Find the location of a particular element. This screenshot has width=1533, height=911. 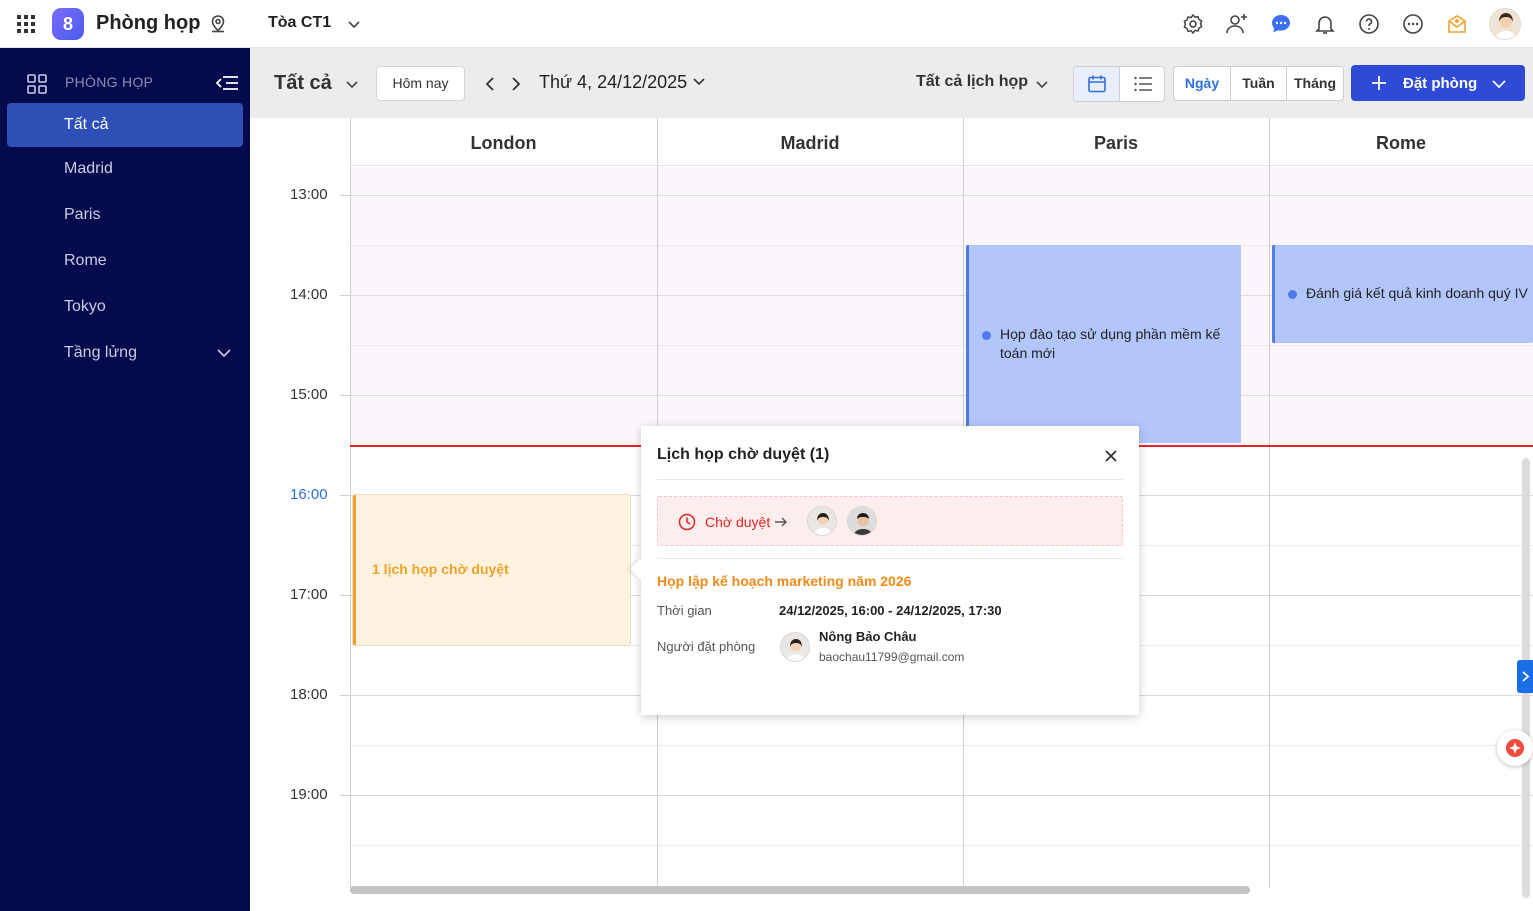

event-paris: Họp đào tạo sử dụng phần mềm kế toán mới is located at coordinates (1103, 344).